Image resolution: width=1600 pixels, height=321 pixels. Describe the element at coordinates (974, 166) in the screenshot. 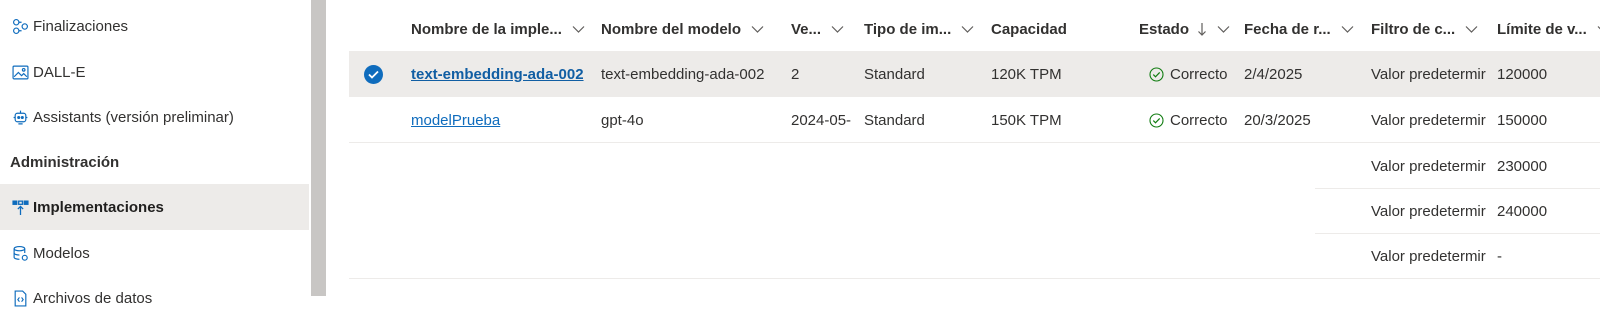

I see `table-row: Valor predetermir 230000` at that location.